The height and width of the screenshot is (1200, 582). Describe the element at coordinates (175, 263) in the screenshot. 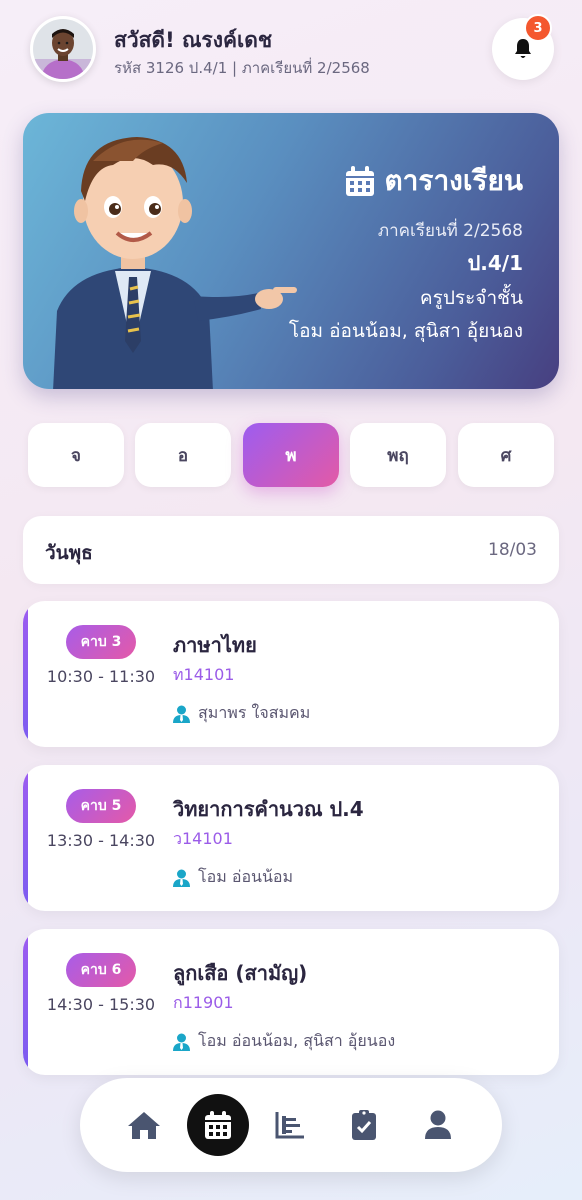

I see `student-mascot-illustration` at that location.